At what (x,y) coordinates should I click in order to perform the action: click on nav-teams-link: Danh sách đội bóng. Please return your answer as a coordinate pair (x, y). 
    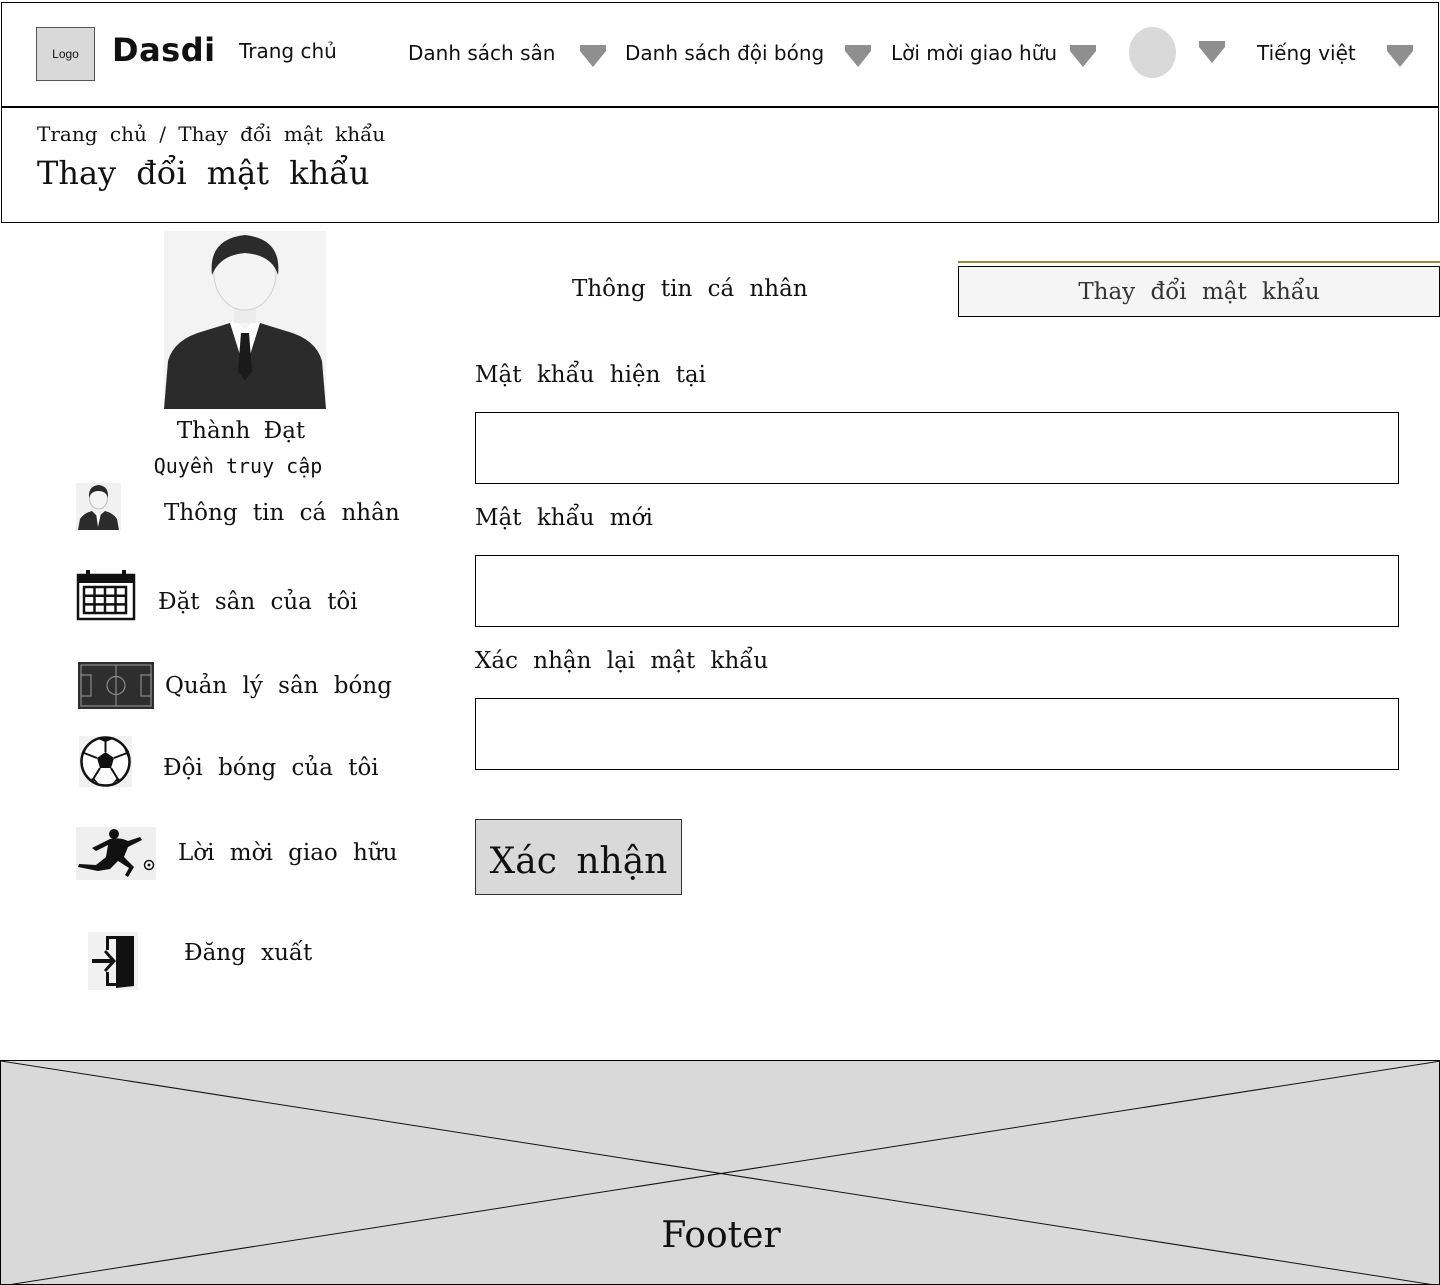
    Looking at the image, I should click on (724, 53).